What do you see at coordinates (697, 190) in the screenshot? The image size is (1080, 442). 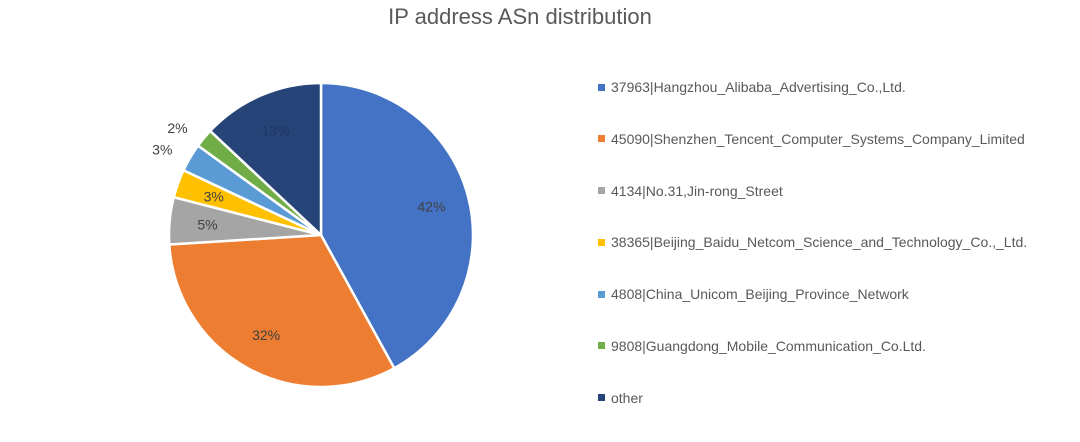 I see `legend-label: 4134|No.31,Jin-rong_Street` at bounding box center [697, 190].